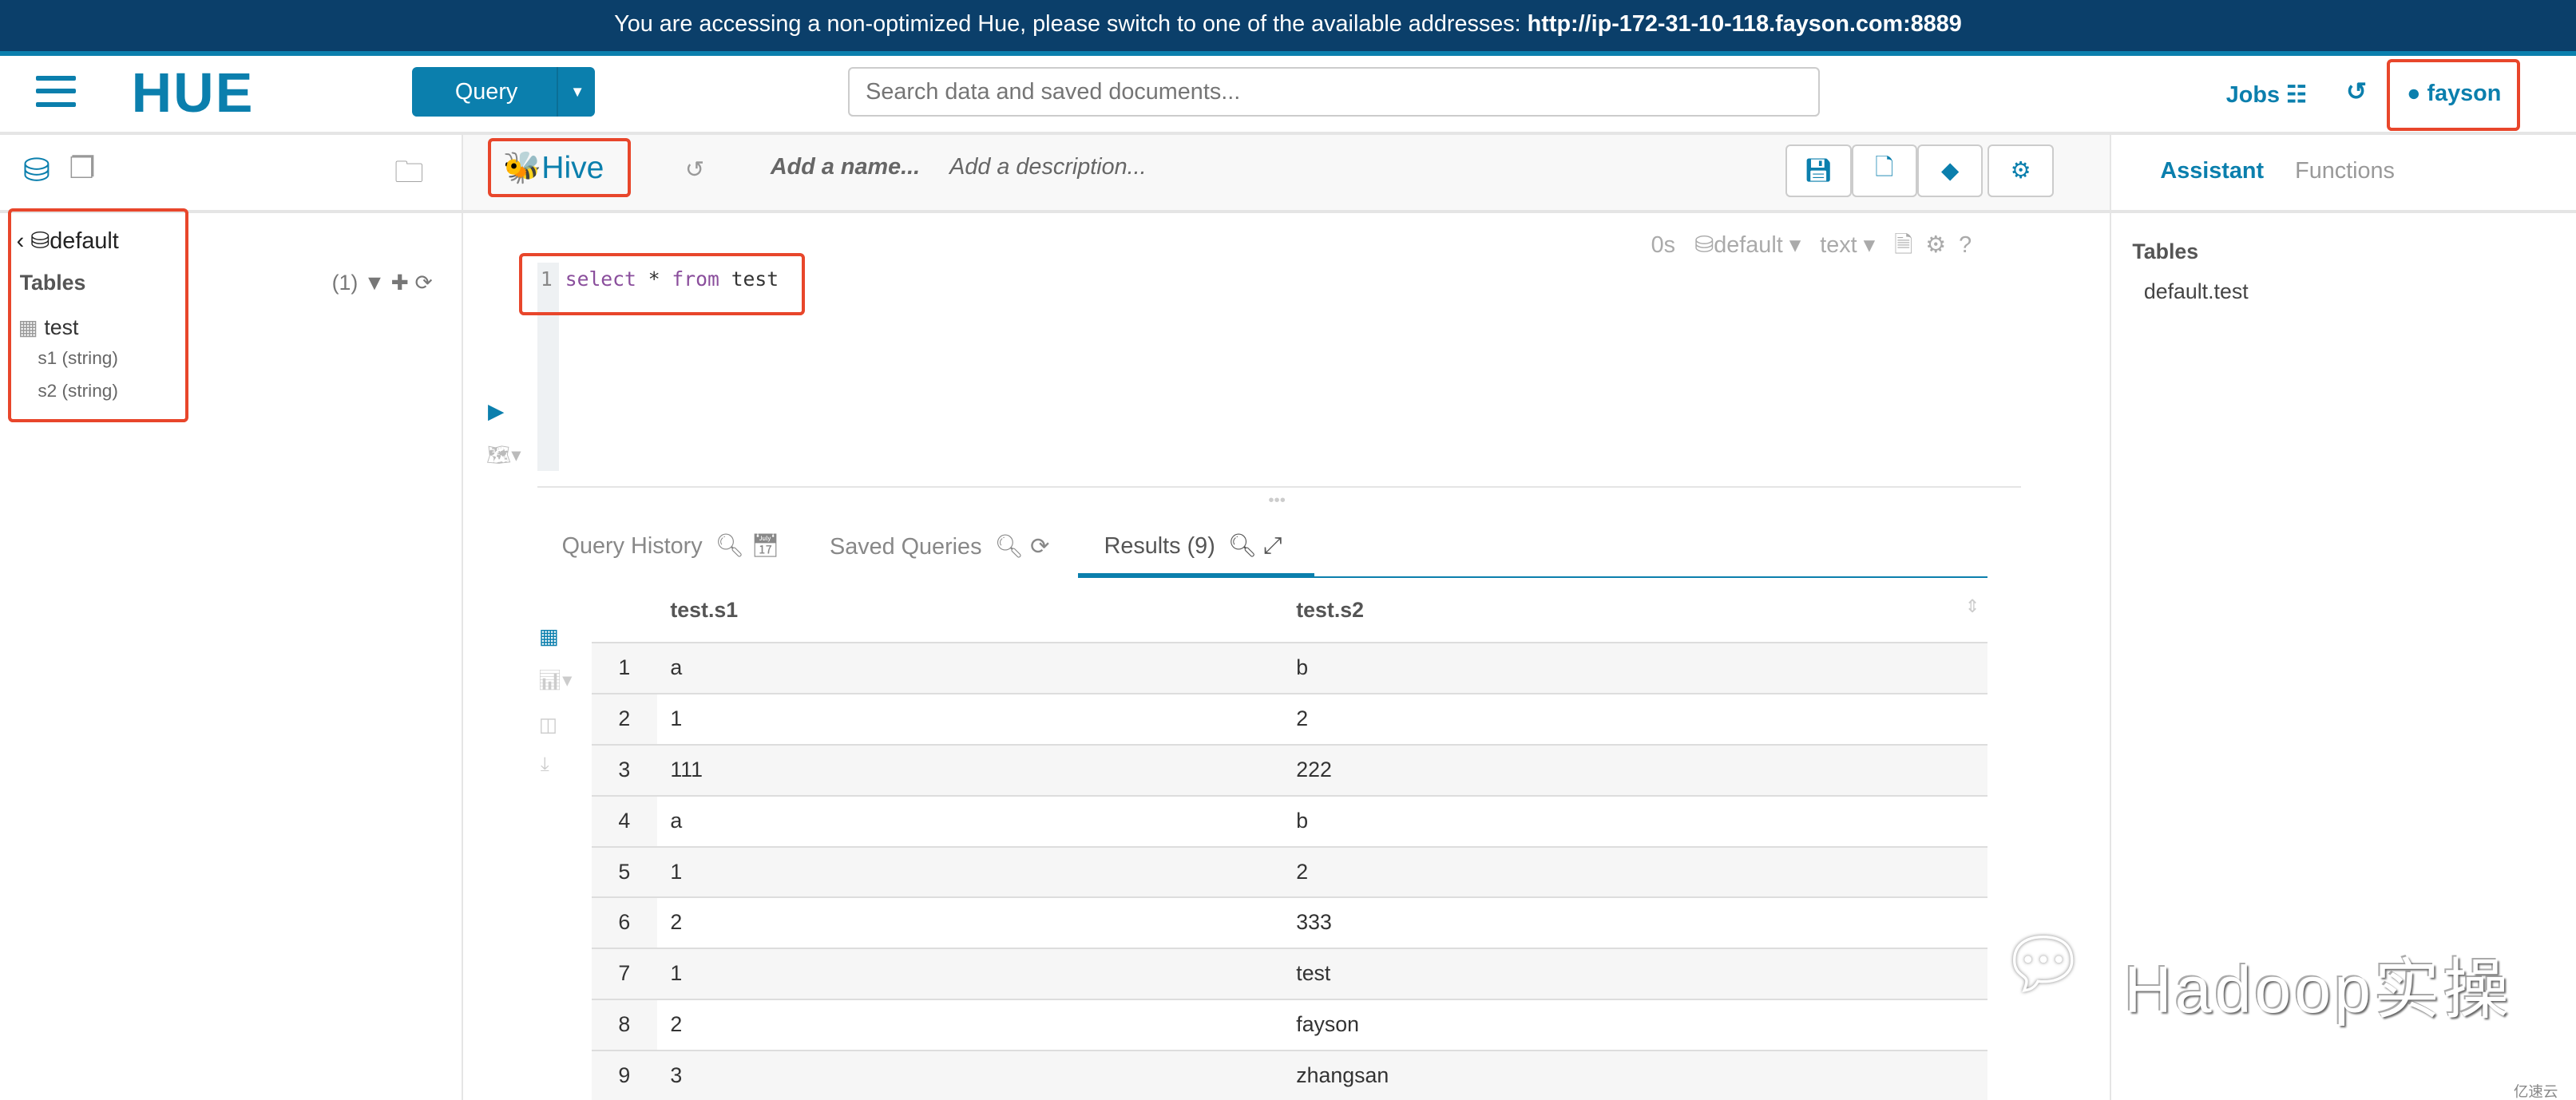  What do you see at coordinates (624, 770) in the screenshot?
I see `row-number: 3` at bounding box center [624, 770].